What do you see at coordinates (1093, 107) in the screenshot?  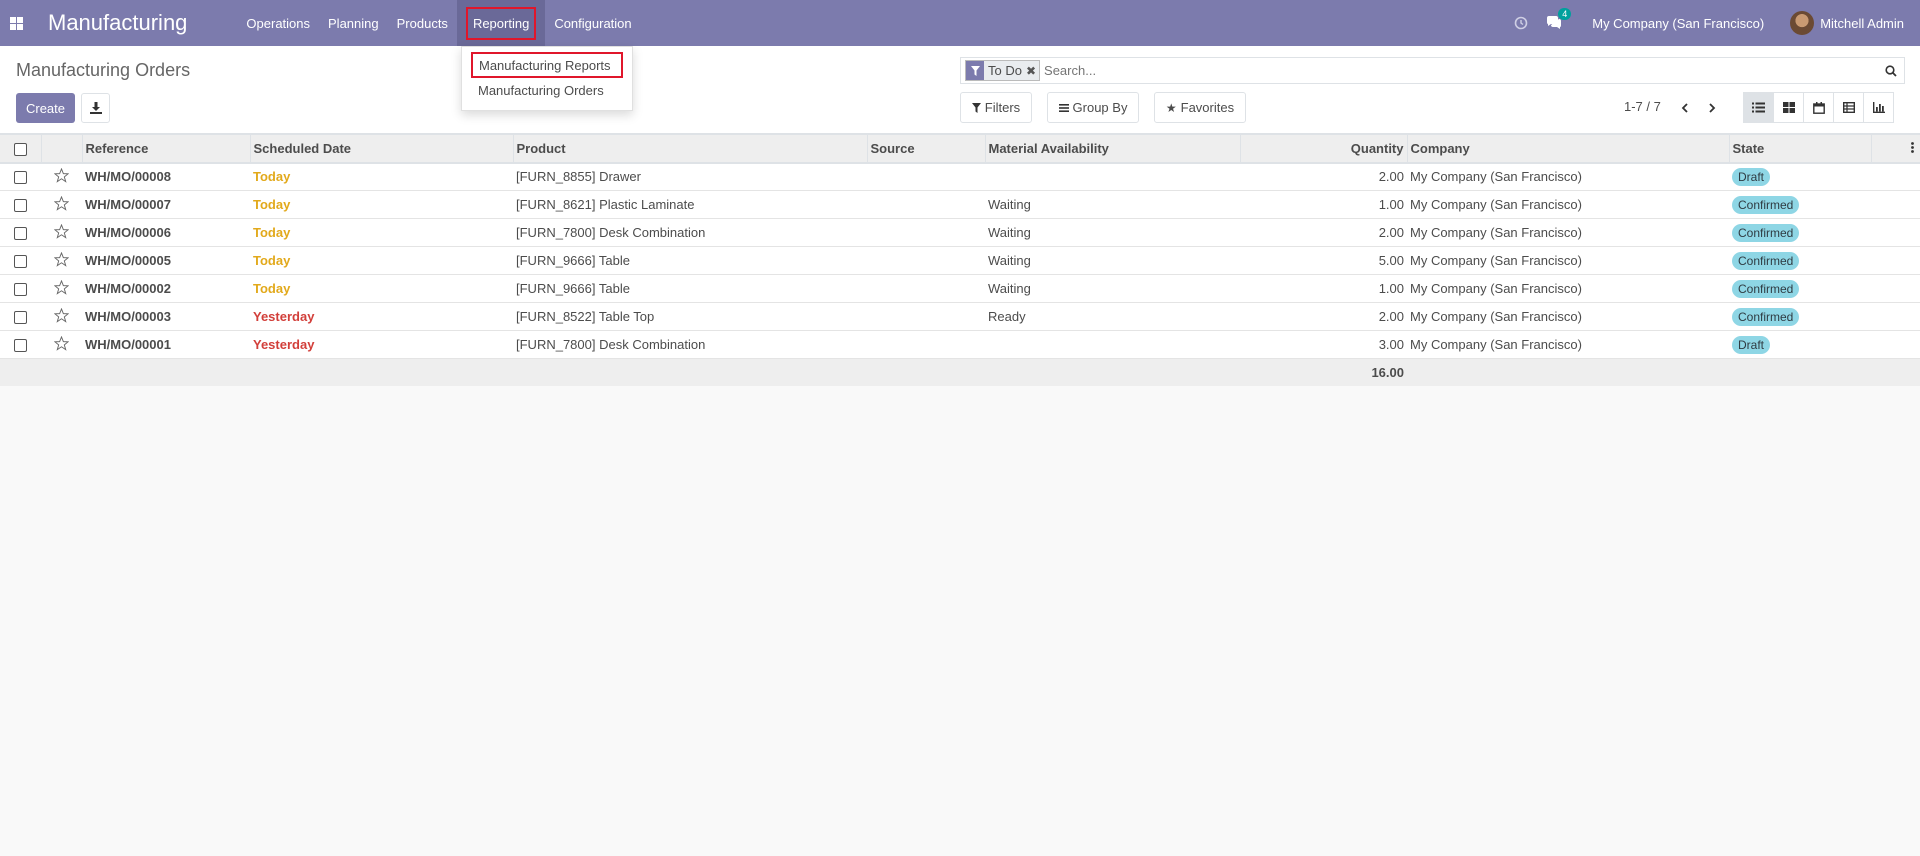 I see `group-by-button: Group By` at bounding box center [1093, 107].